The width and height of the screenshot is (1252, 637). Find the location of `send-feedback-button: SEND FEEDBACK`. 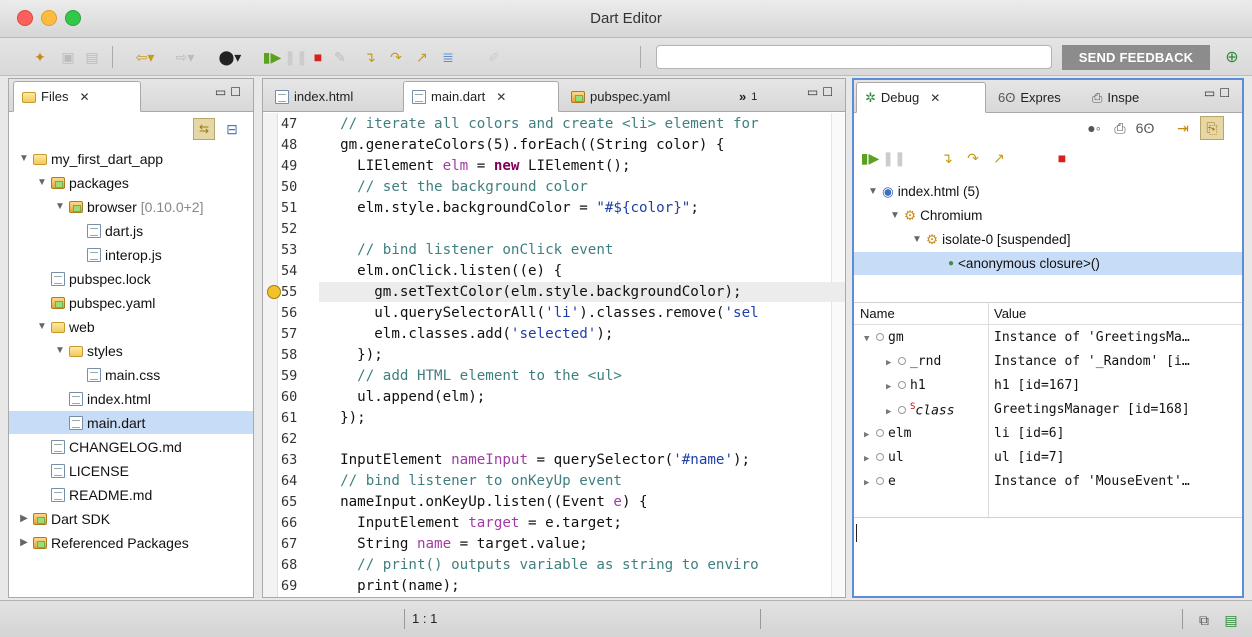

send-feedback-button: SEND FEEDBACK is located at coordinates (1136, 57).